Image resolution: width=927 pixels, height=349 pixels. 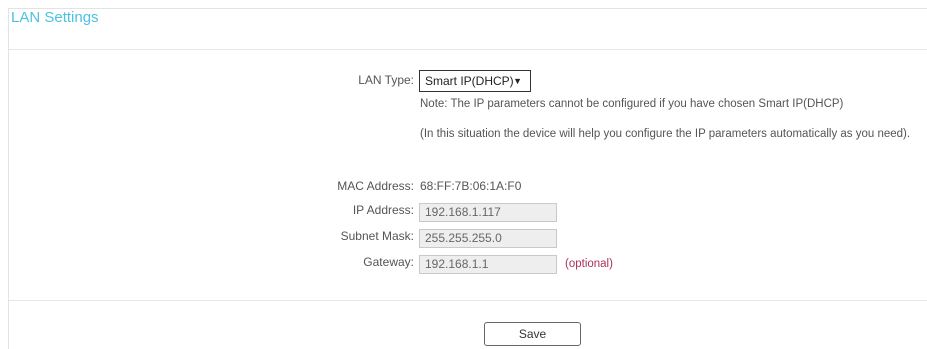 I want to click on gateway-optional-hint: (optional), so click(x=589, y=264).